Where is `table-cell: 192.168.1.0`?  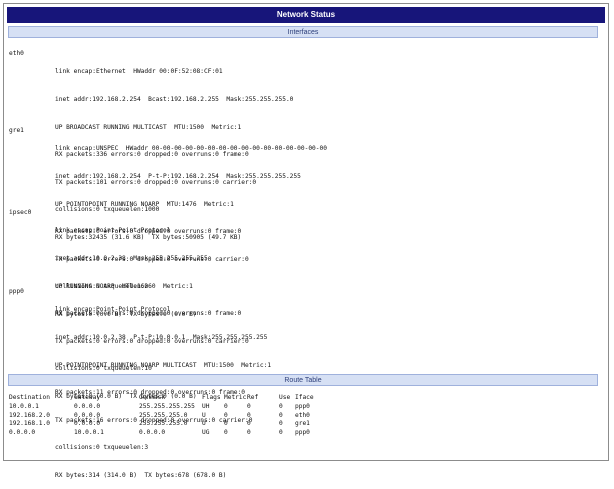
table-cell: 192.168.1.0 is located at coordinates (29, 424).